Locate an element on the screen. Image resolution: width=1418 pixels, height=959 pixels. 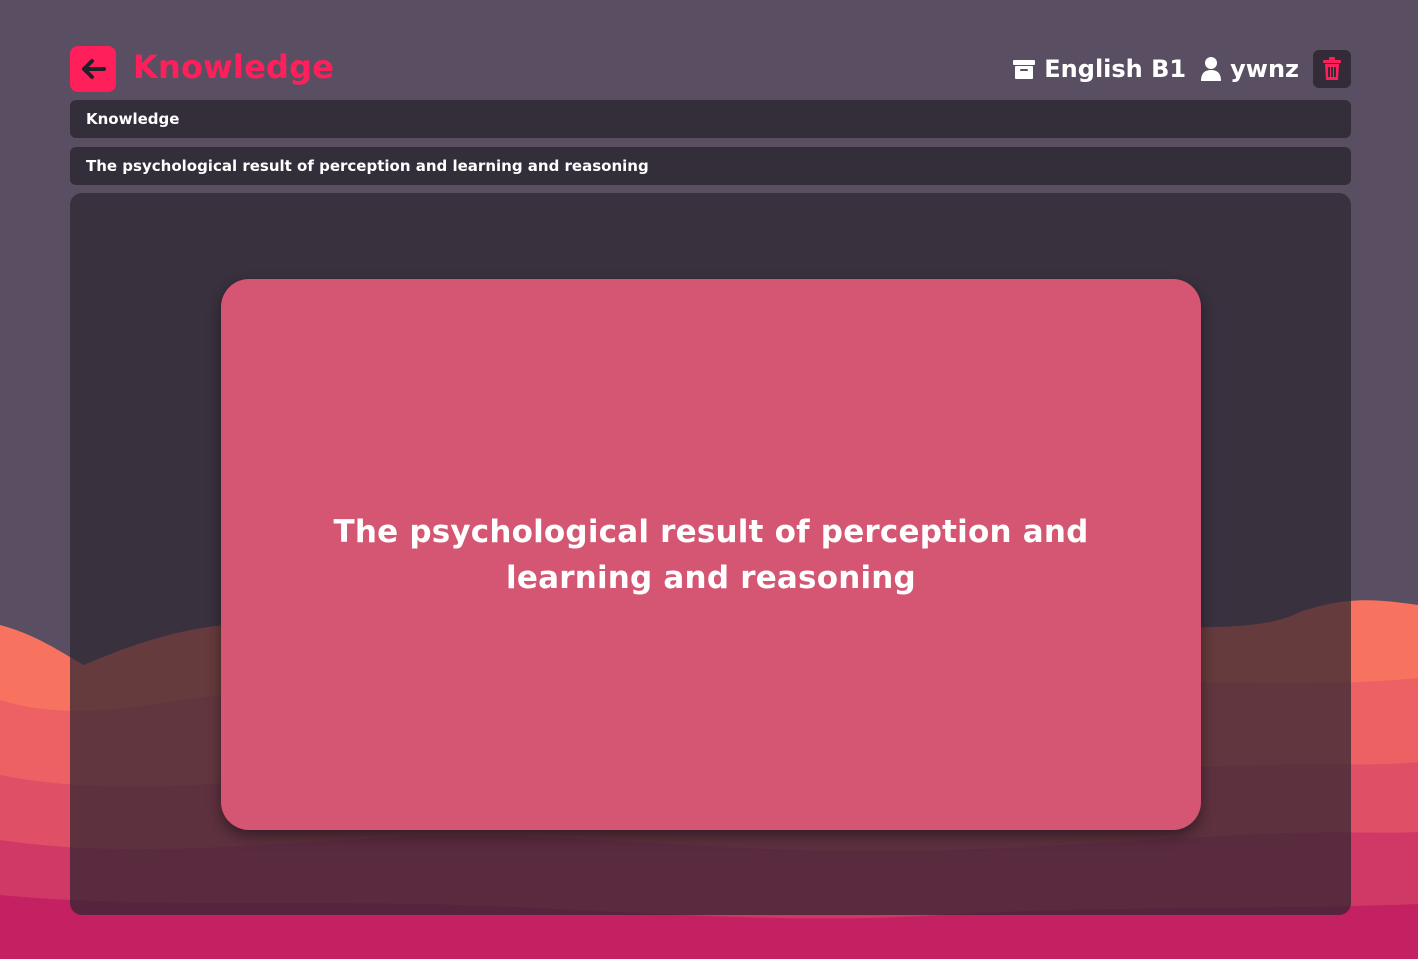
archive-box-icon is located at coordinates (1024, 69).